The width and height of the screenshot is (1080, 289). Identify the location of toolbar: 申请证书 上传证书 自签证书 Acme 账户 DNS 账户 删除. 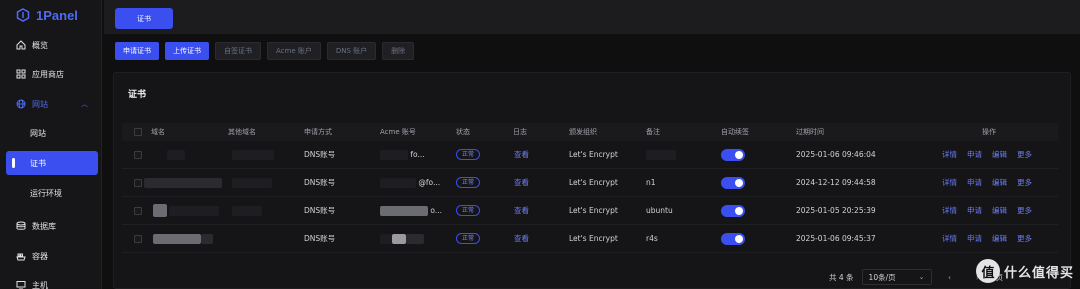
(265, 51).